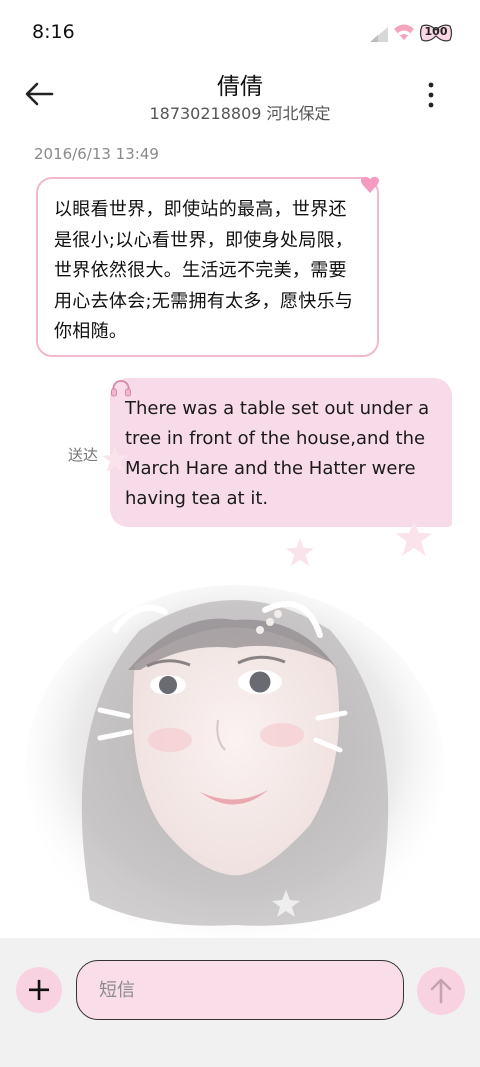 This screenshot has height=1067, width=480. What do you see at coordinates (96, 154) in the screenshot?
I see `message-timestamp: 2016/6/13 13:49` at bounding box center [96, 154].